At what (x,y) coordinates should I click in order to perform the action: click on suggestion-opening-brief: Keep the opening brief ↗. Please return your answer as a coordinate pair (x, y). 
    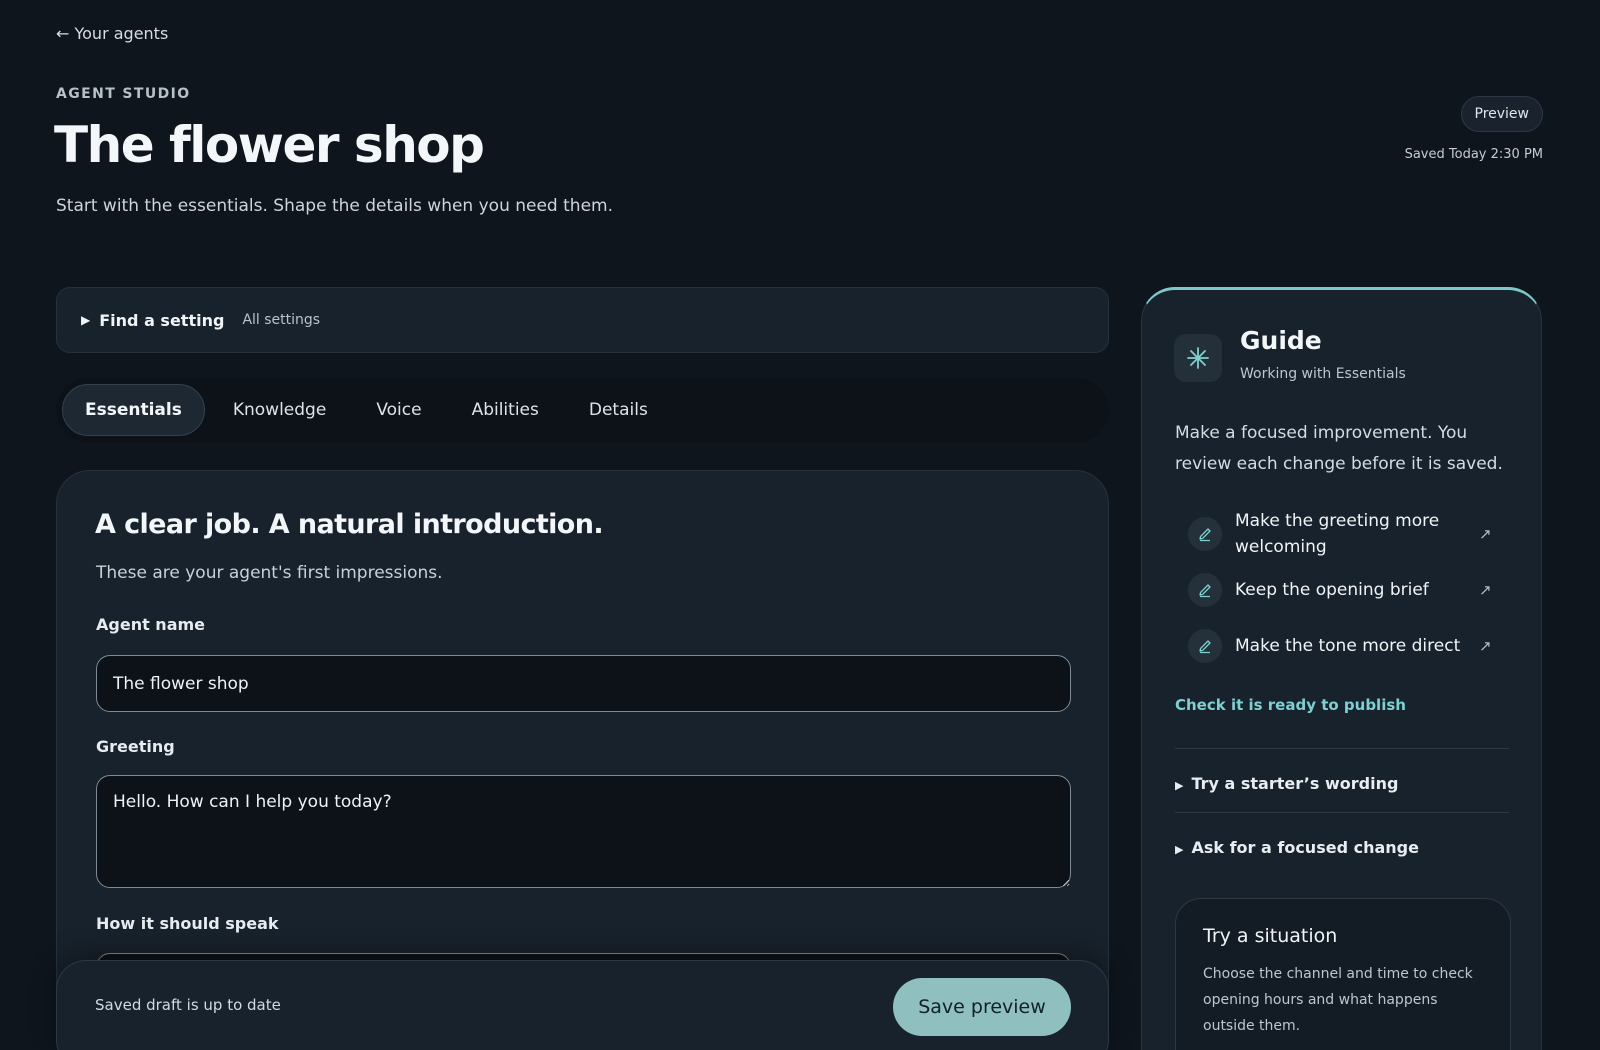
    Looking at the image, I should click on (1348, 590).